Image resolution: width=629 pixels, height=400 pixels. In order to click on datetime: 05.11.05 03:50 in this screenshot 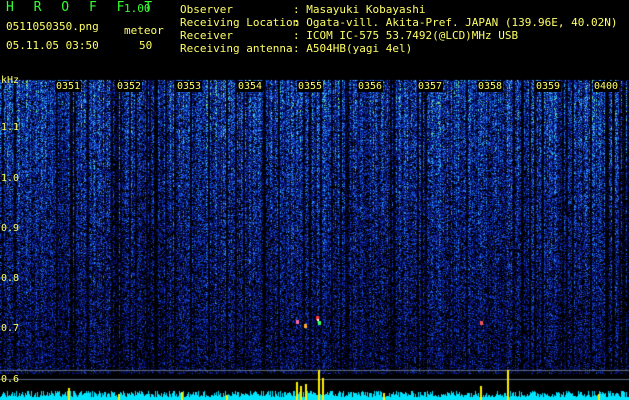, I will do `click(52, 45)`.